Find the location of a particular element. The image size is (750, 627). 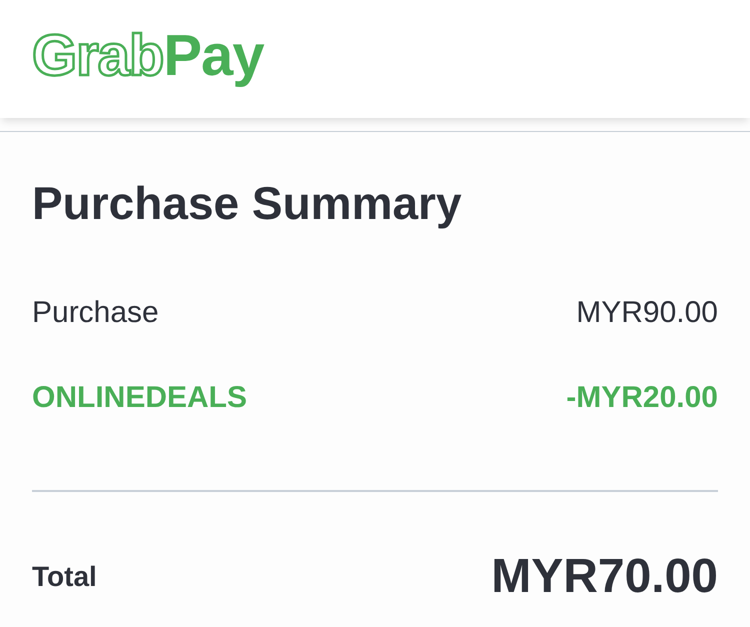

discount-amount: -MYR20.00 is located at coordinates (642, 398).